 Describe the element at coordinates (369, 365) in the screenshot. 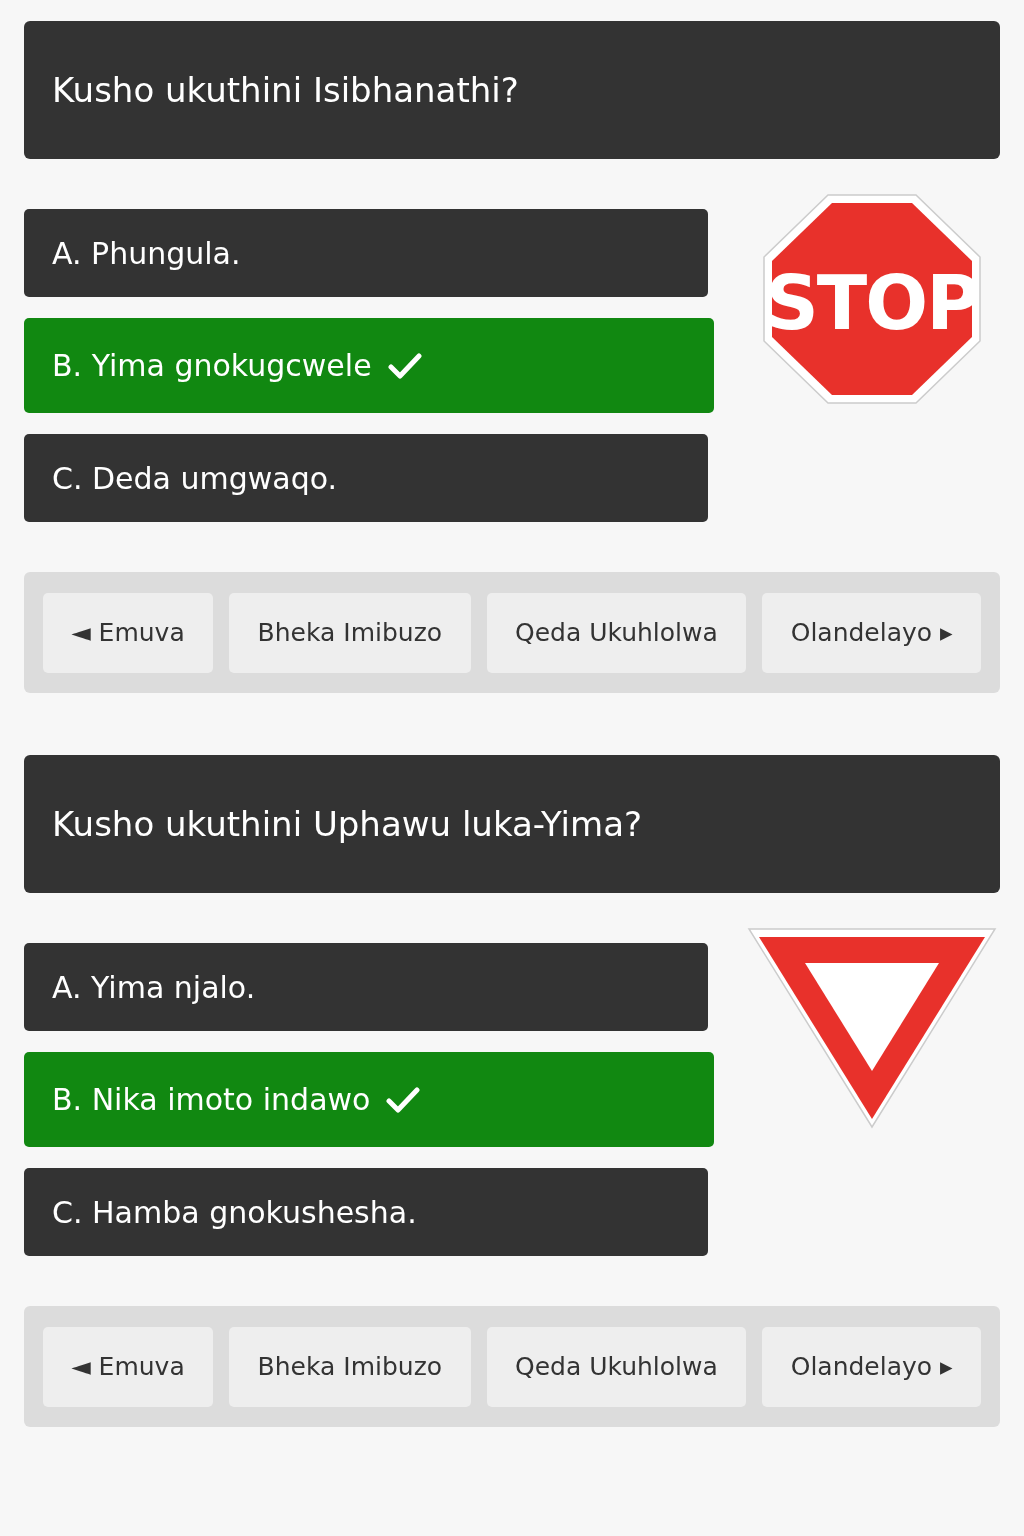

I see `answer-option: B. Yima gnokugcwele` at that location.